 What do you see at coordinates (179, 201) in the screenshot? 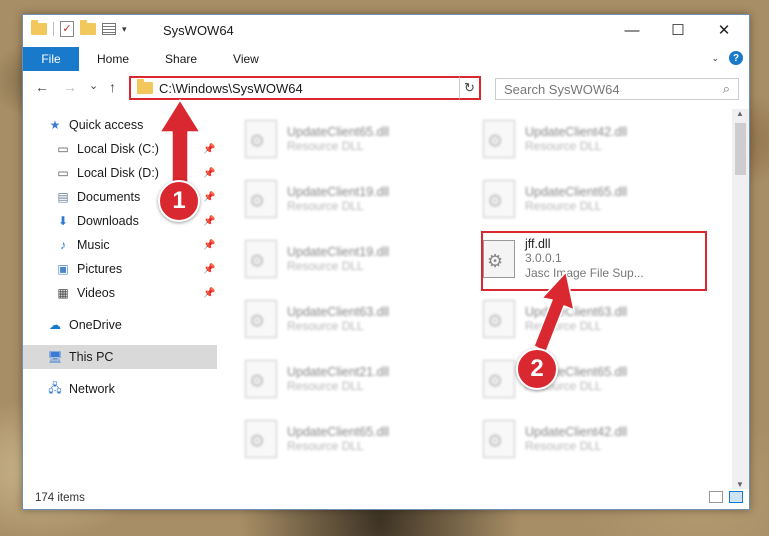
I see `callout-step-1: 1` at bounding box center [179, 201].